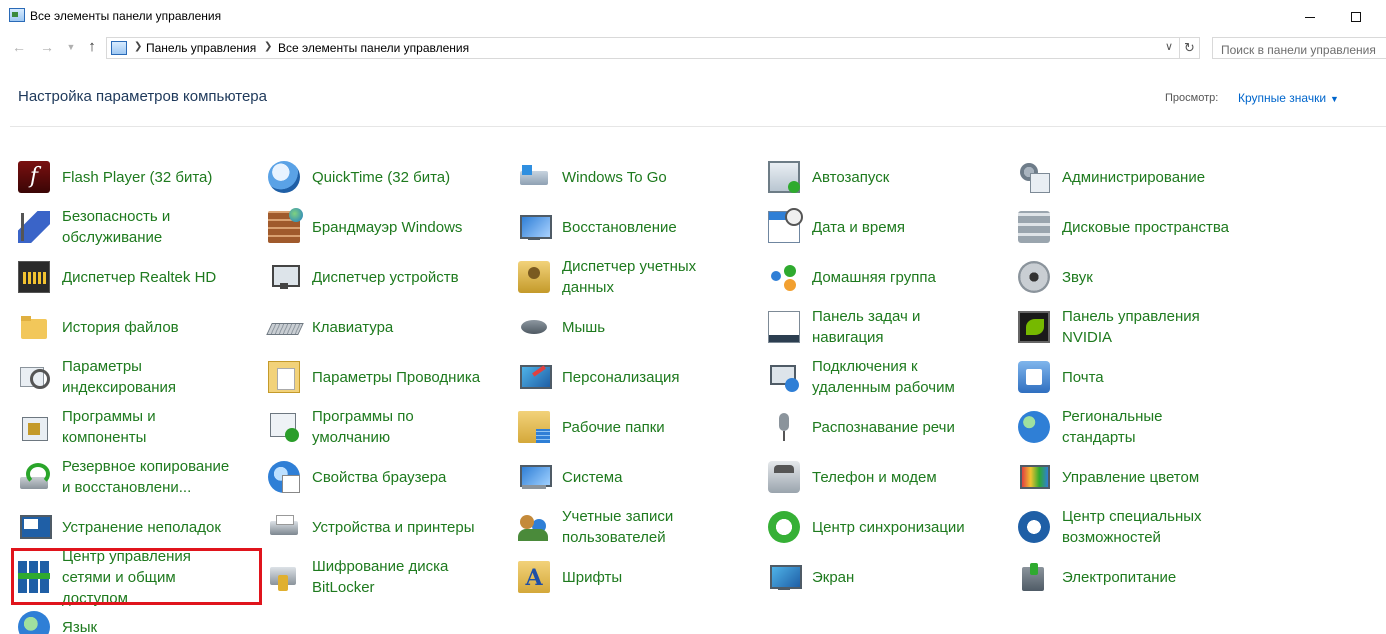 Image resolution: width=1386 pixels, height=634 pixels. What do you see at coordinates (35, 527) in the screenshot?
I see `troubleshooting-icon` at bounding box center [35, 527].